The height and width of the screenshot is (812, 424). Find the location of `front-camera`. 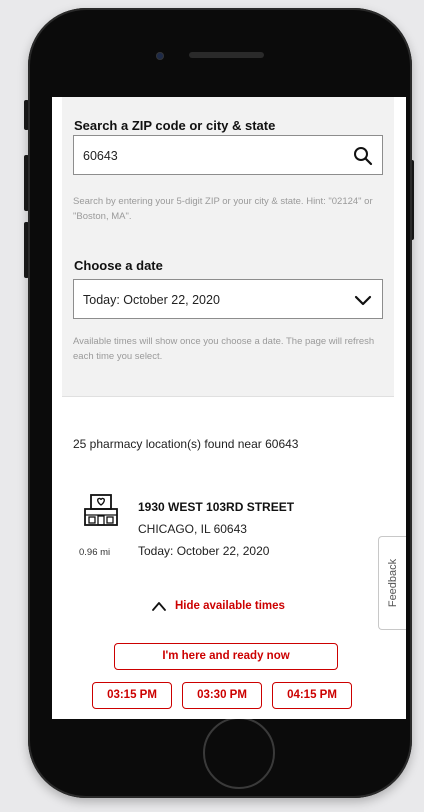

front-camera is located at coordinates (160, 56).